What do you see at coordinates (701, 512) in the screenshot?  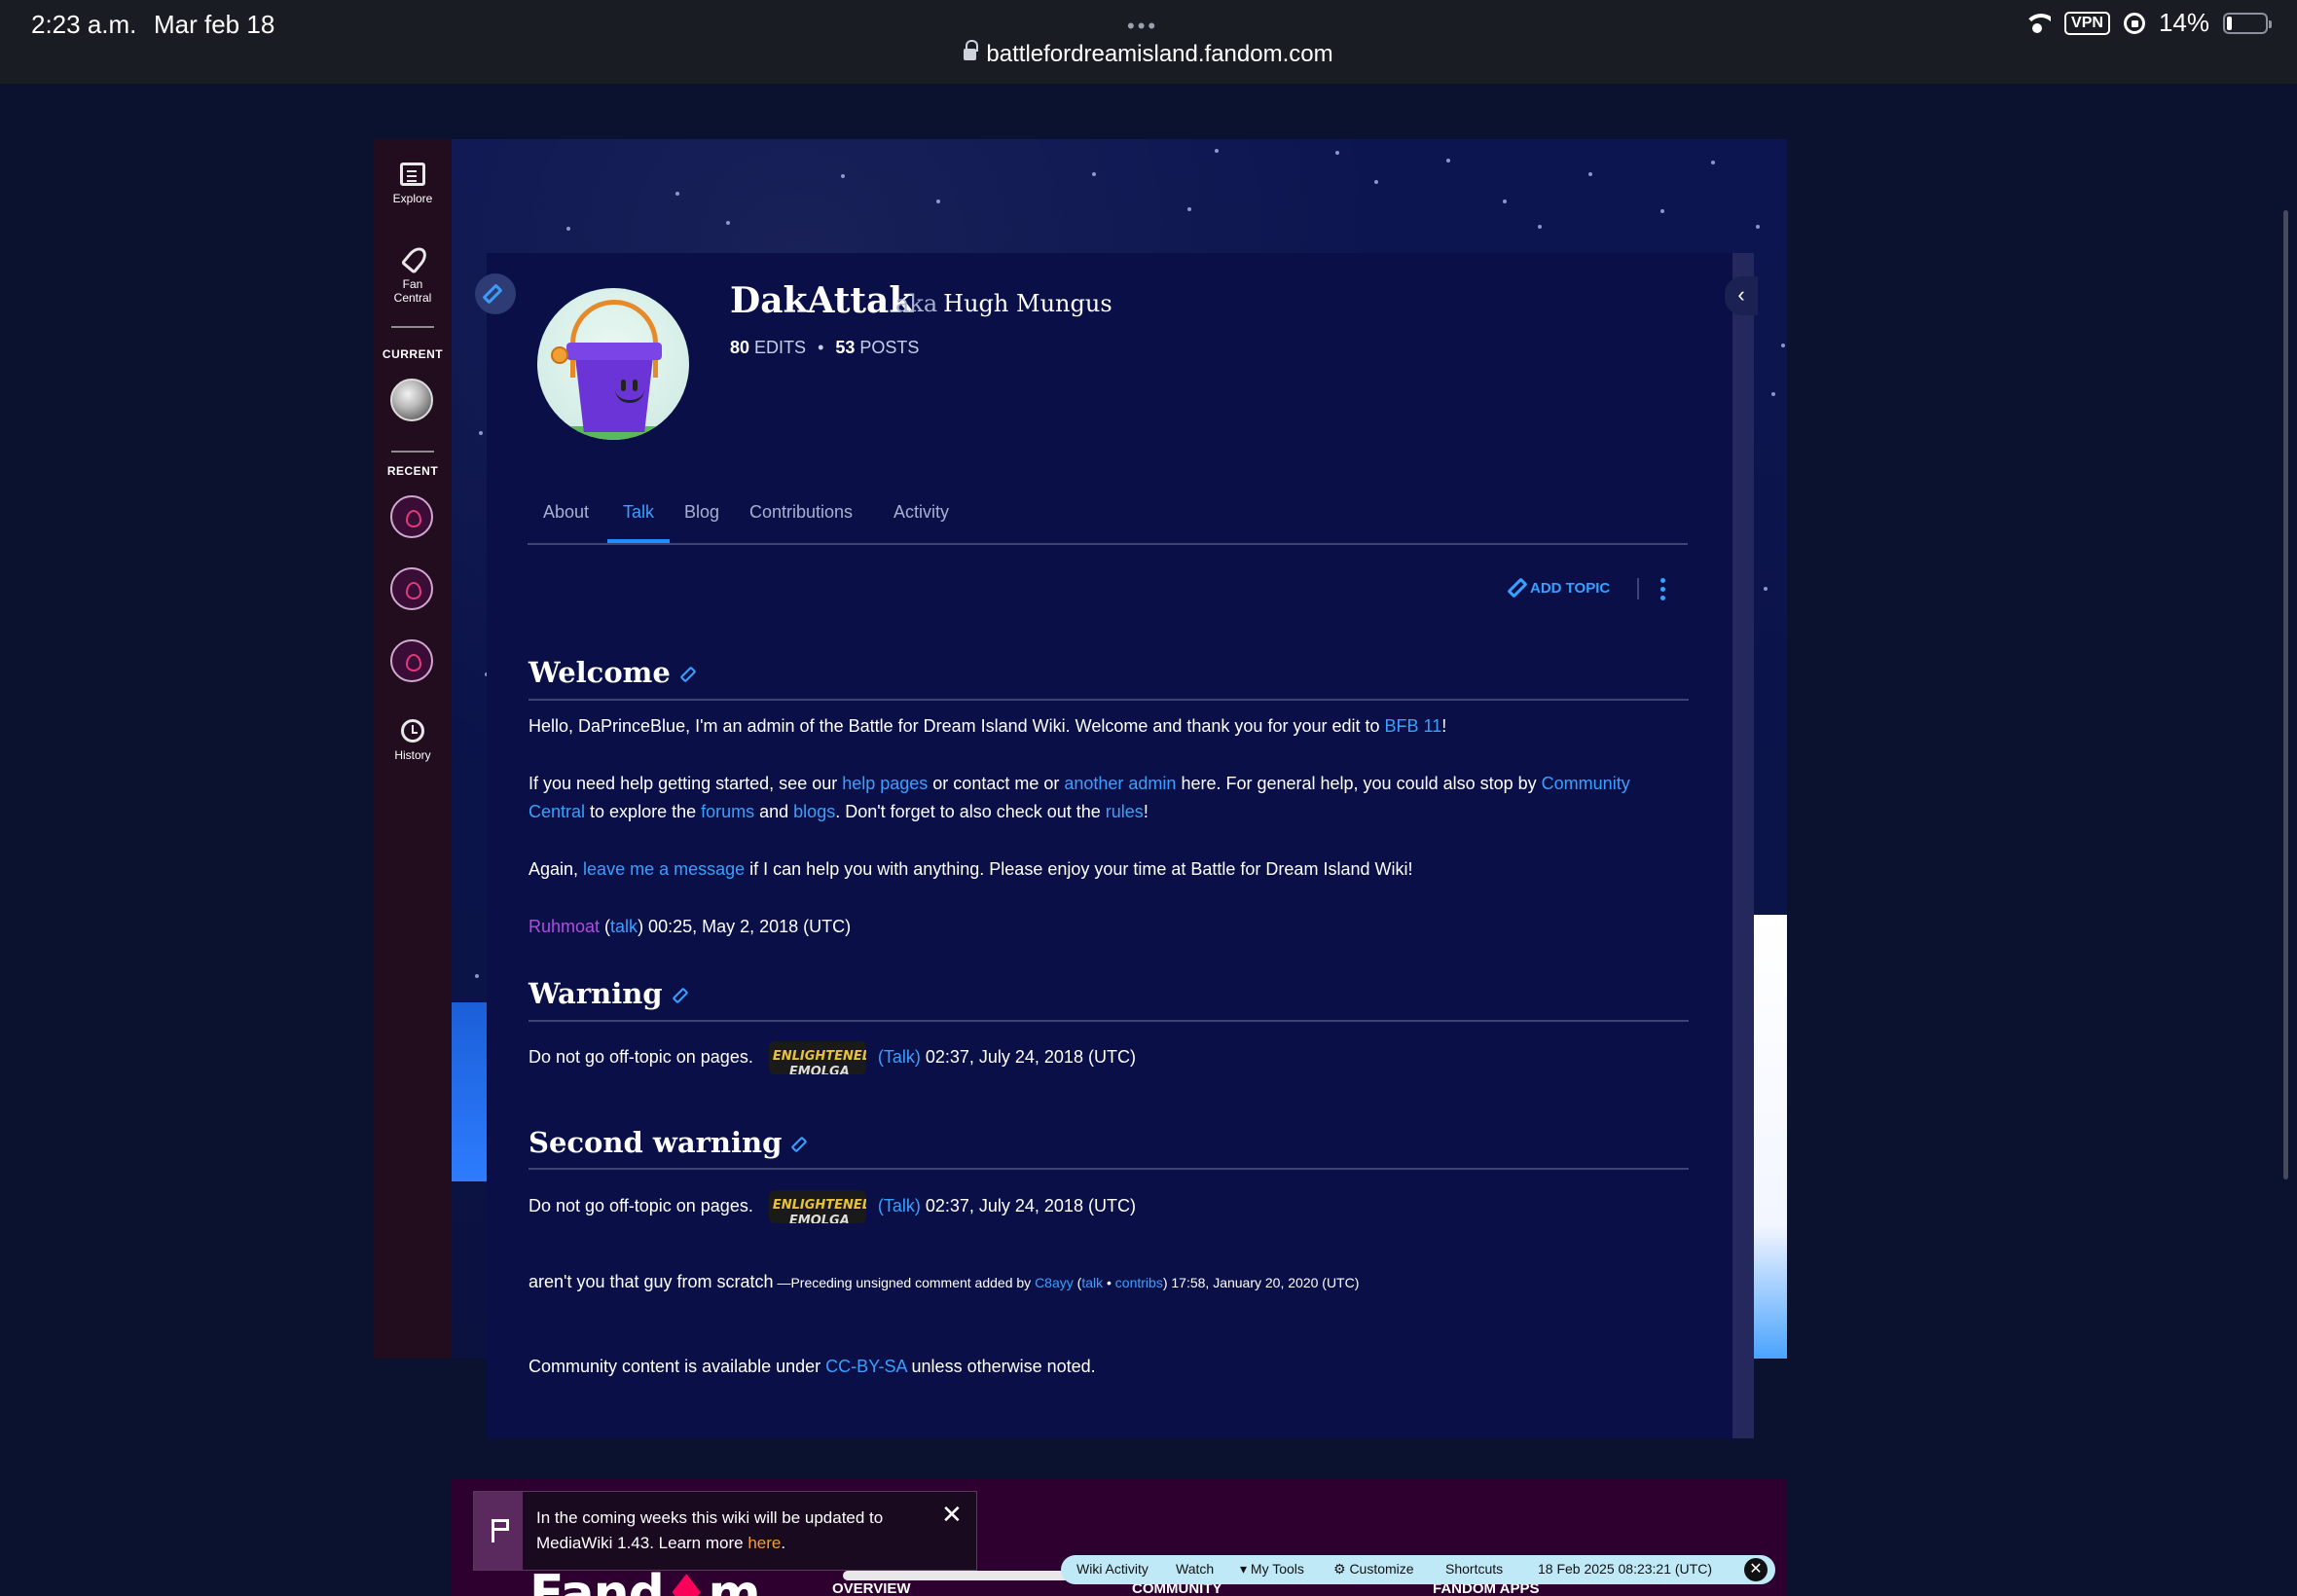 I see `tab-blog: Blog` at bounding box center [701, 512].